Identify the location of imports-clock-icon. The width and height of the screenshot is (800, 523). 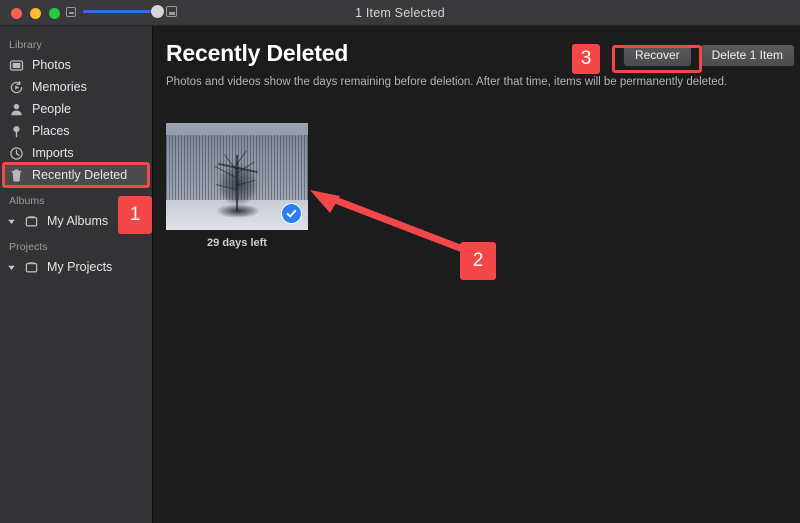
(16, 153).